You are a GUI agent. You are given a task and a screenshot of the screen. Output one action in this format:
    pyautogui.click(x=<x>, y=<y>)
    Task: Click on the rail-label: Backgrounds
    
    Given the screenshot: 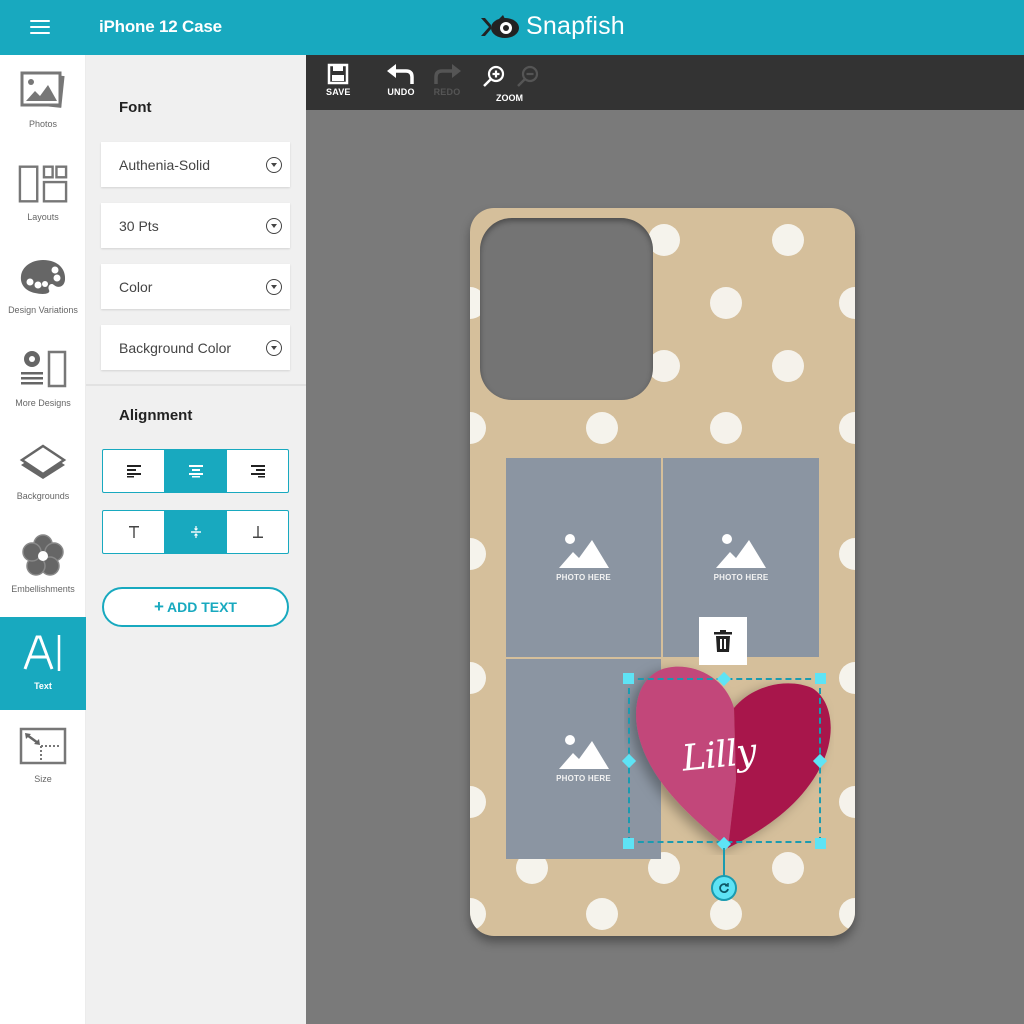 What is the action you would take?
    pyautogui.click(x=43, y=496)
    